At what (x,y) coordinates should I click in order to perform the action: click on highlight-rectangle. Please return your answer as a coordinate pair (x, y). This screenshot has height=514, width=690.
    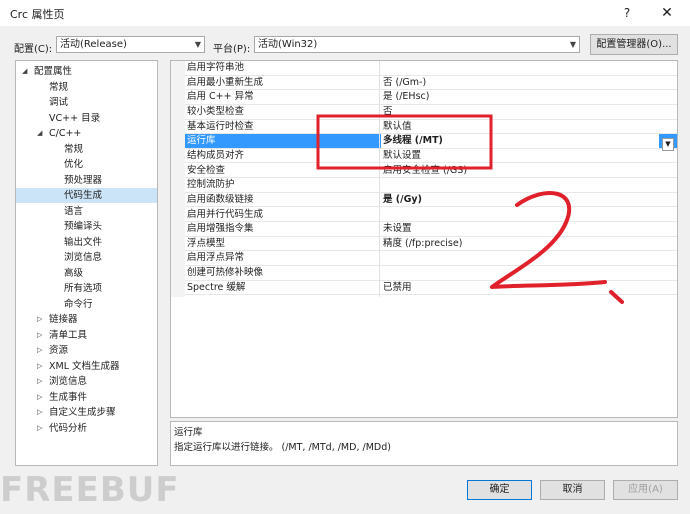
    Looking at the image, I should click on (404, 142).